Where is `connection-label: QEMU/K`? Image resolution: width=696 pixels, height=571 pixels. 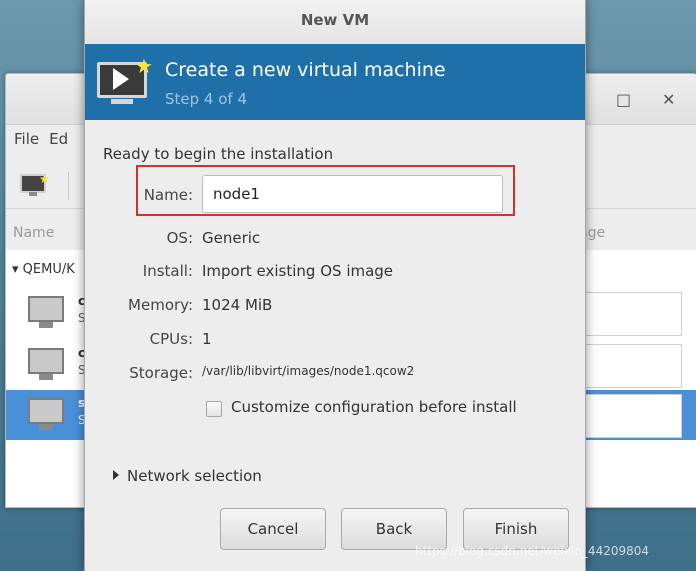
connection-label: QEMU/K is located at coordinates (48, 269).